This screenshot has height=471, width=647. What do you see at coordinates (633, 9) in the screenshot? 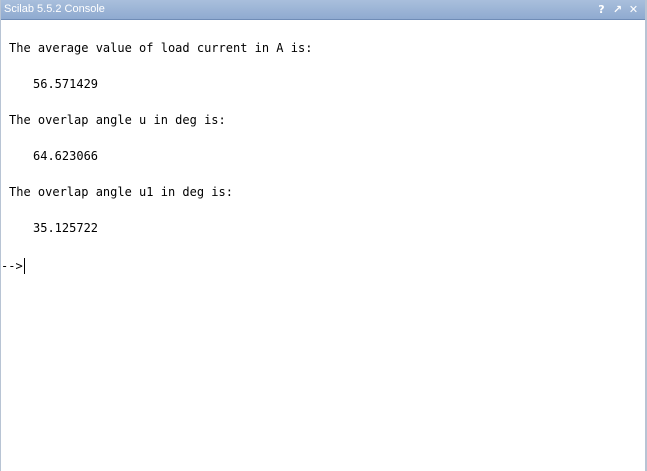
I see `close-icon: ✕` at bounding box center [633, 9].